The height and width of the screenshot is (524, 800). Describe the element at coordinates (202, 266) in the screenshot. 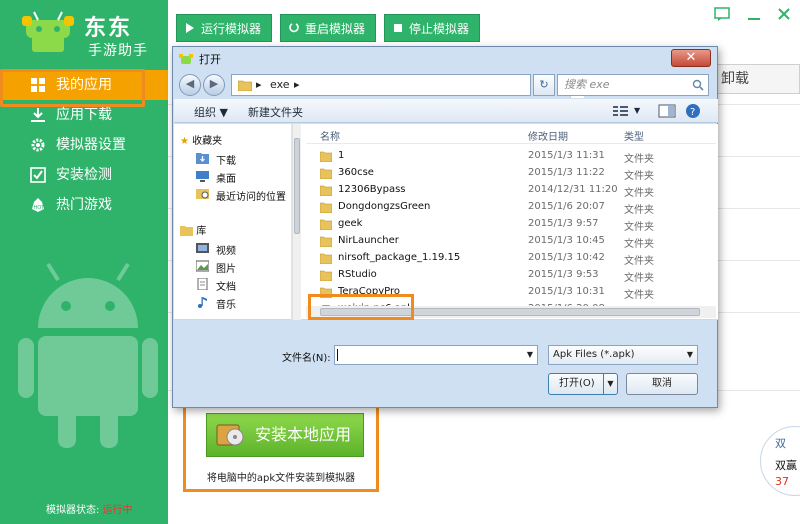

I see `picture-icon` at that location.